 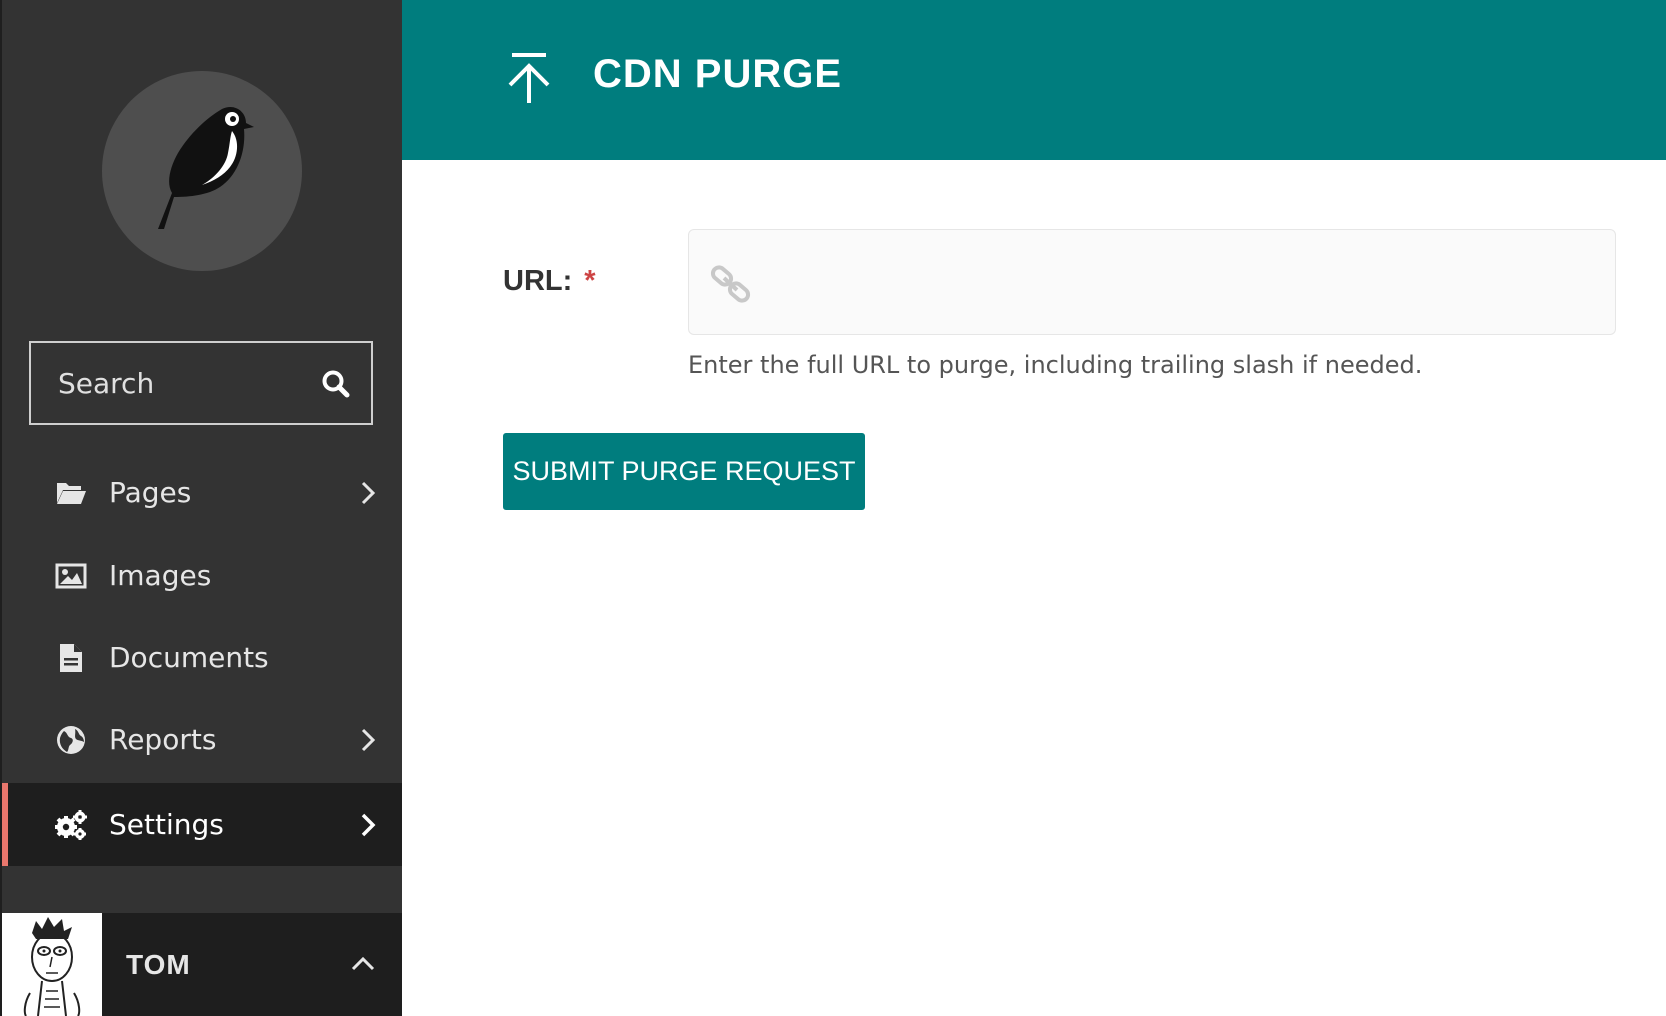 I want to click on sidebar-item-documents: Documents, so click(x=201, y=657).